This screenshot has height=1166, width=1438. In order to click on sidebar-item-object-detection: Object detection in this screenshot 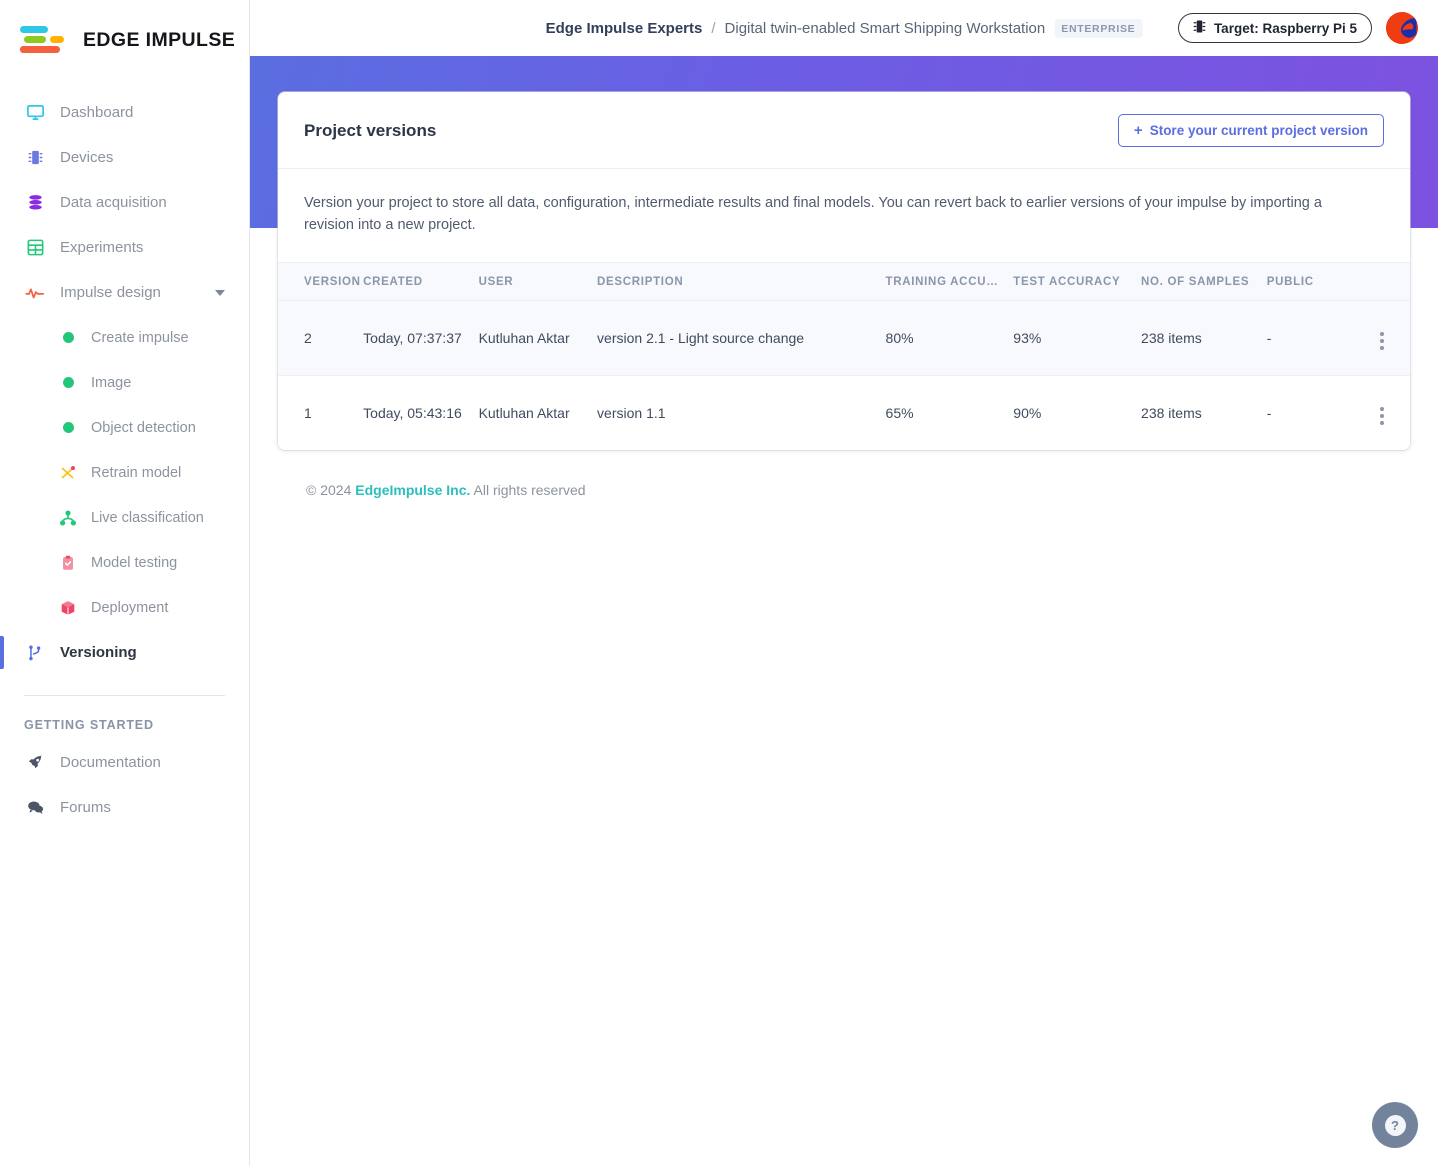, I will do `click(124, 427)`.